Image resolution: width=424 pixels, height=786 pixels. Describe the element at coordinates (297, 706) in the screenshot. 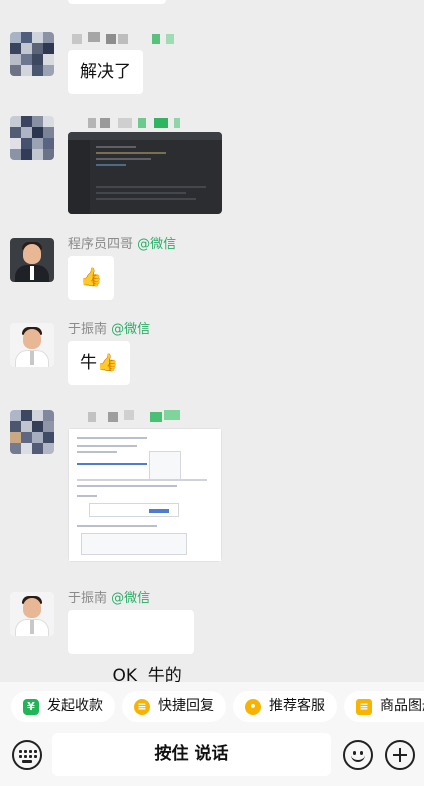

I see `chip-label: 推荐客服` at that location.